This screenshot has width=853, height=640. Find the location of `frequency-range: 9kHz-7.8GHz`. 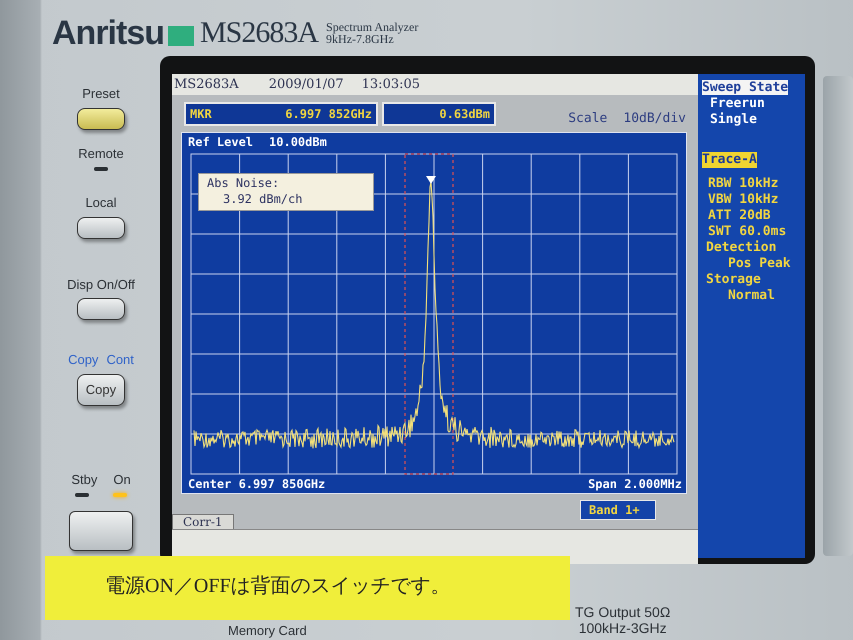

frequency-range: 9kHz-7.8GHz is located at coordinates (360, 39).